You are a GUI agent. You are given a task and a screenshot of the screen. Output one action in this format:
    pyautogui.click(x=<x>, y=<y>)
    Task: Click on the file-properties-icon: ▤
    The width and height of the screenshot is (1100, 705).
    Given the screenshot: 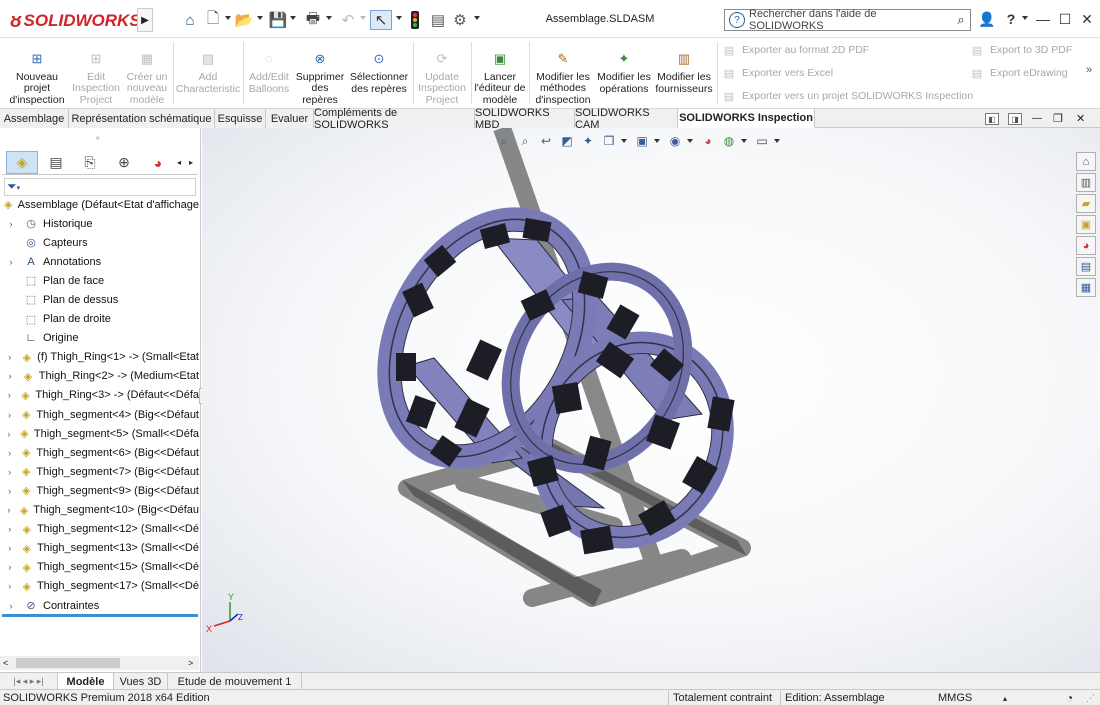 What is the action you would take?
    pyautogui.click(x=438, y=20)
    